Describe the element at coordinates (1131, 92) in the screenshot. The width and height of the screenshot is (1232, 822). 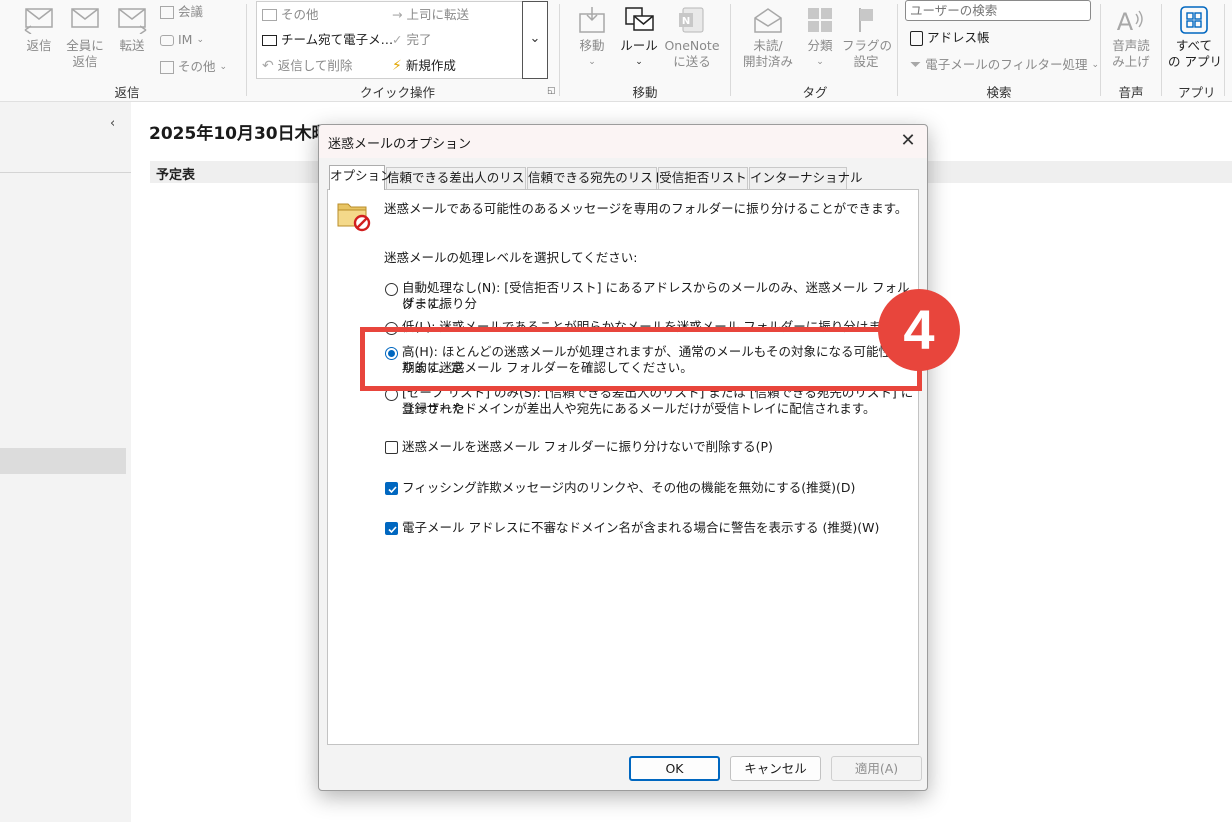
I see `speech-group-label: 音声` at that location.